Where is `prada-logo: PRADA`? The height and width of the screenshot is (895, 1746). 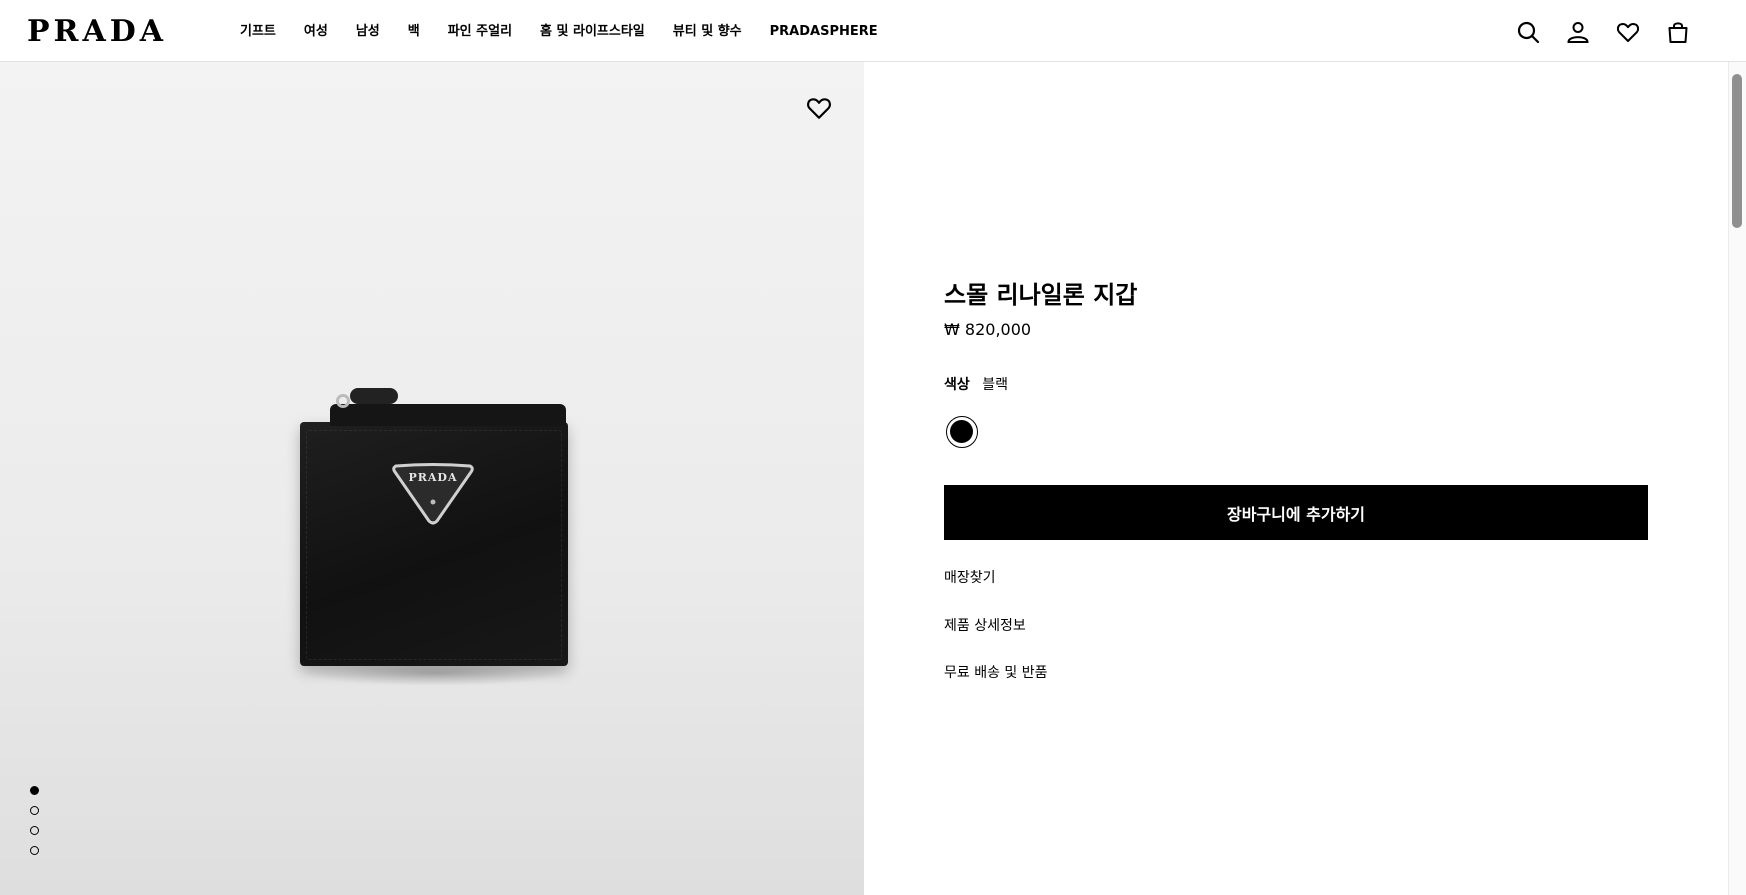
prada-logo: PRADA is located at coordinates (97, 32).